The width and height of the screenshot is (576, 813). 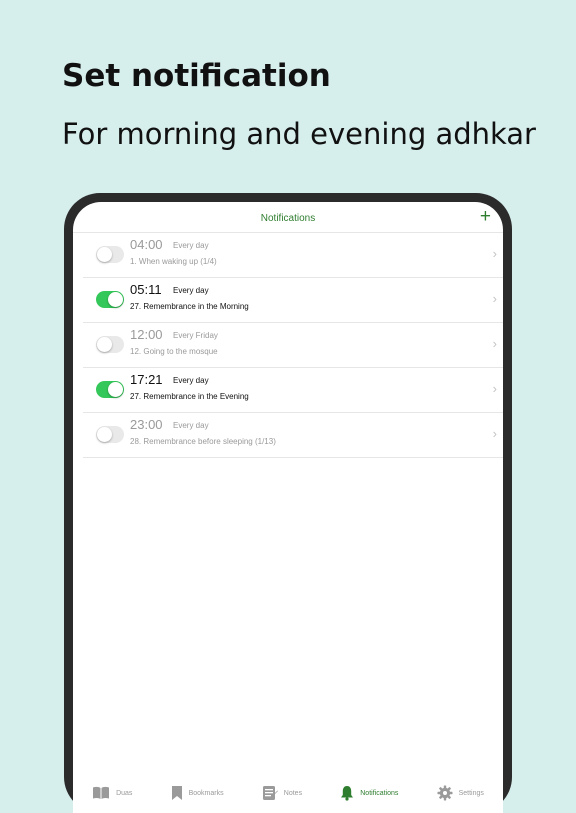 I want to click on notification-time: 12:00, so click(x=146, y=334).